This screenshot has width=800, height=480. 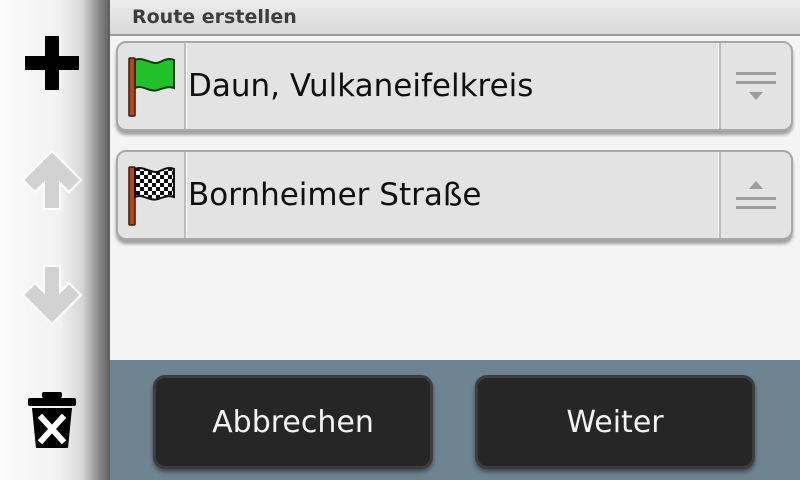 I want to click on page-title: Route erstellen, so click(x=214, y=17).